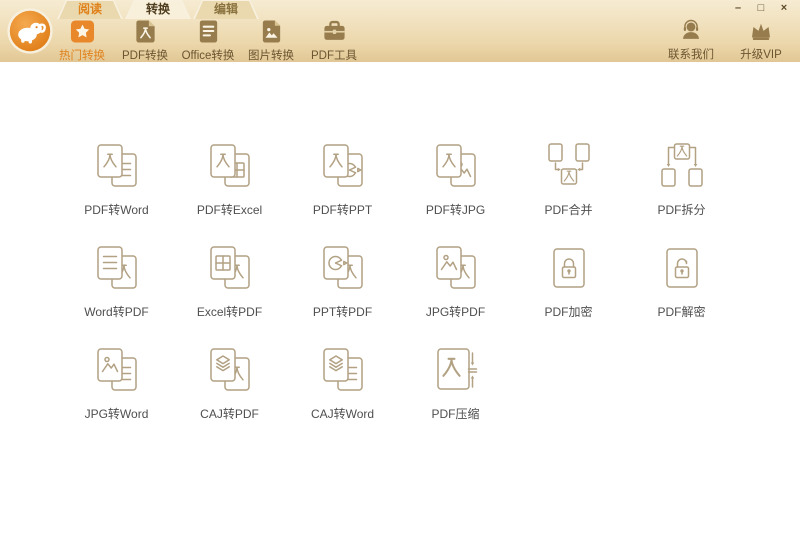 This screenshot has height=533, width=800. I want to click on minimize-button: –, so click(738, 9).